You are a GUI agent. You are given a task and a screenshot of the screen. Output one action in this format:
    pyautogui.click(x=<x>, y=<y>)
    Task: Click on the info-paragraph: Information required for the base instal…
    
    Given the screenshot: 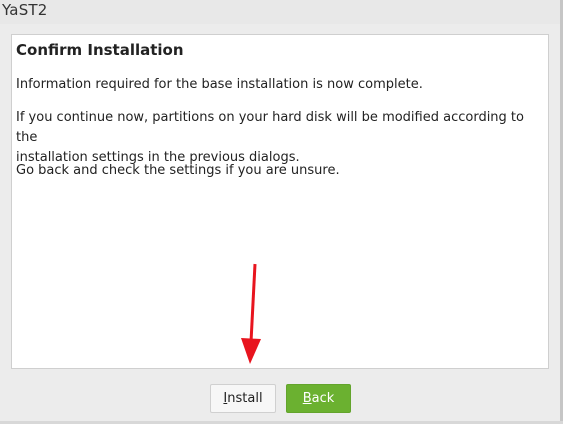 What is the action you would take?
    pyautogui.click(x=219, y=84)
    